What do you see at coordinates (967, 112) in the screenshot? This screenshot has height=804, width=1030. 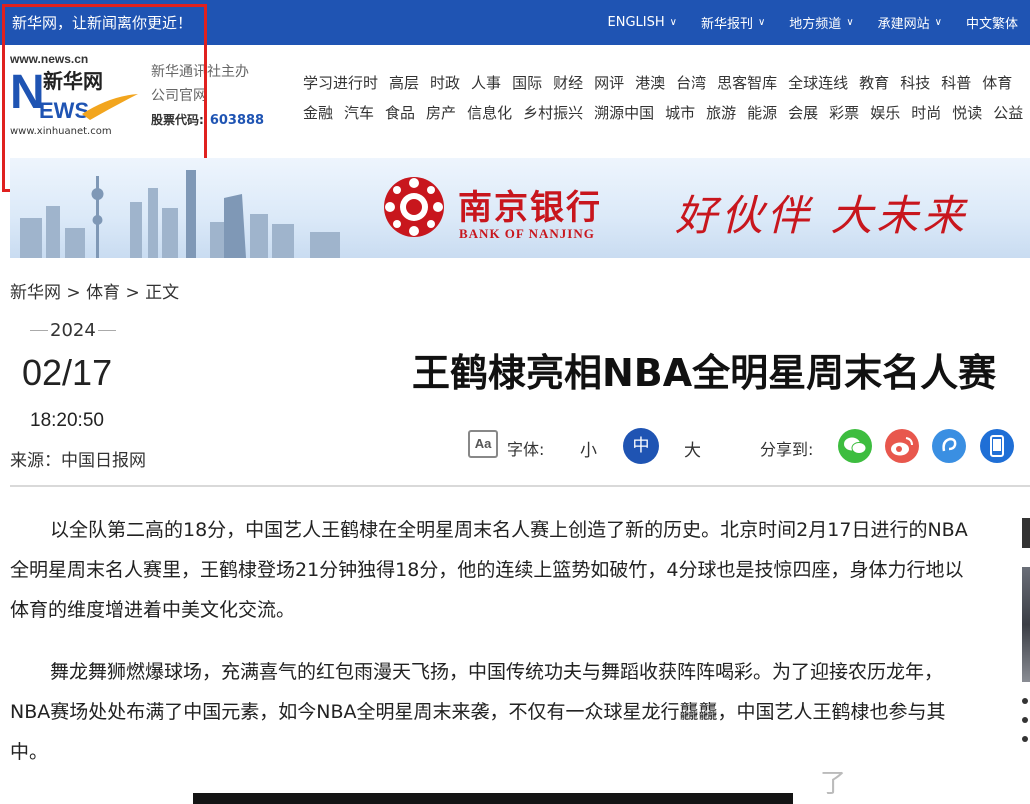 I see `channel-link: 悦读` at bounding box center [967, 112].